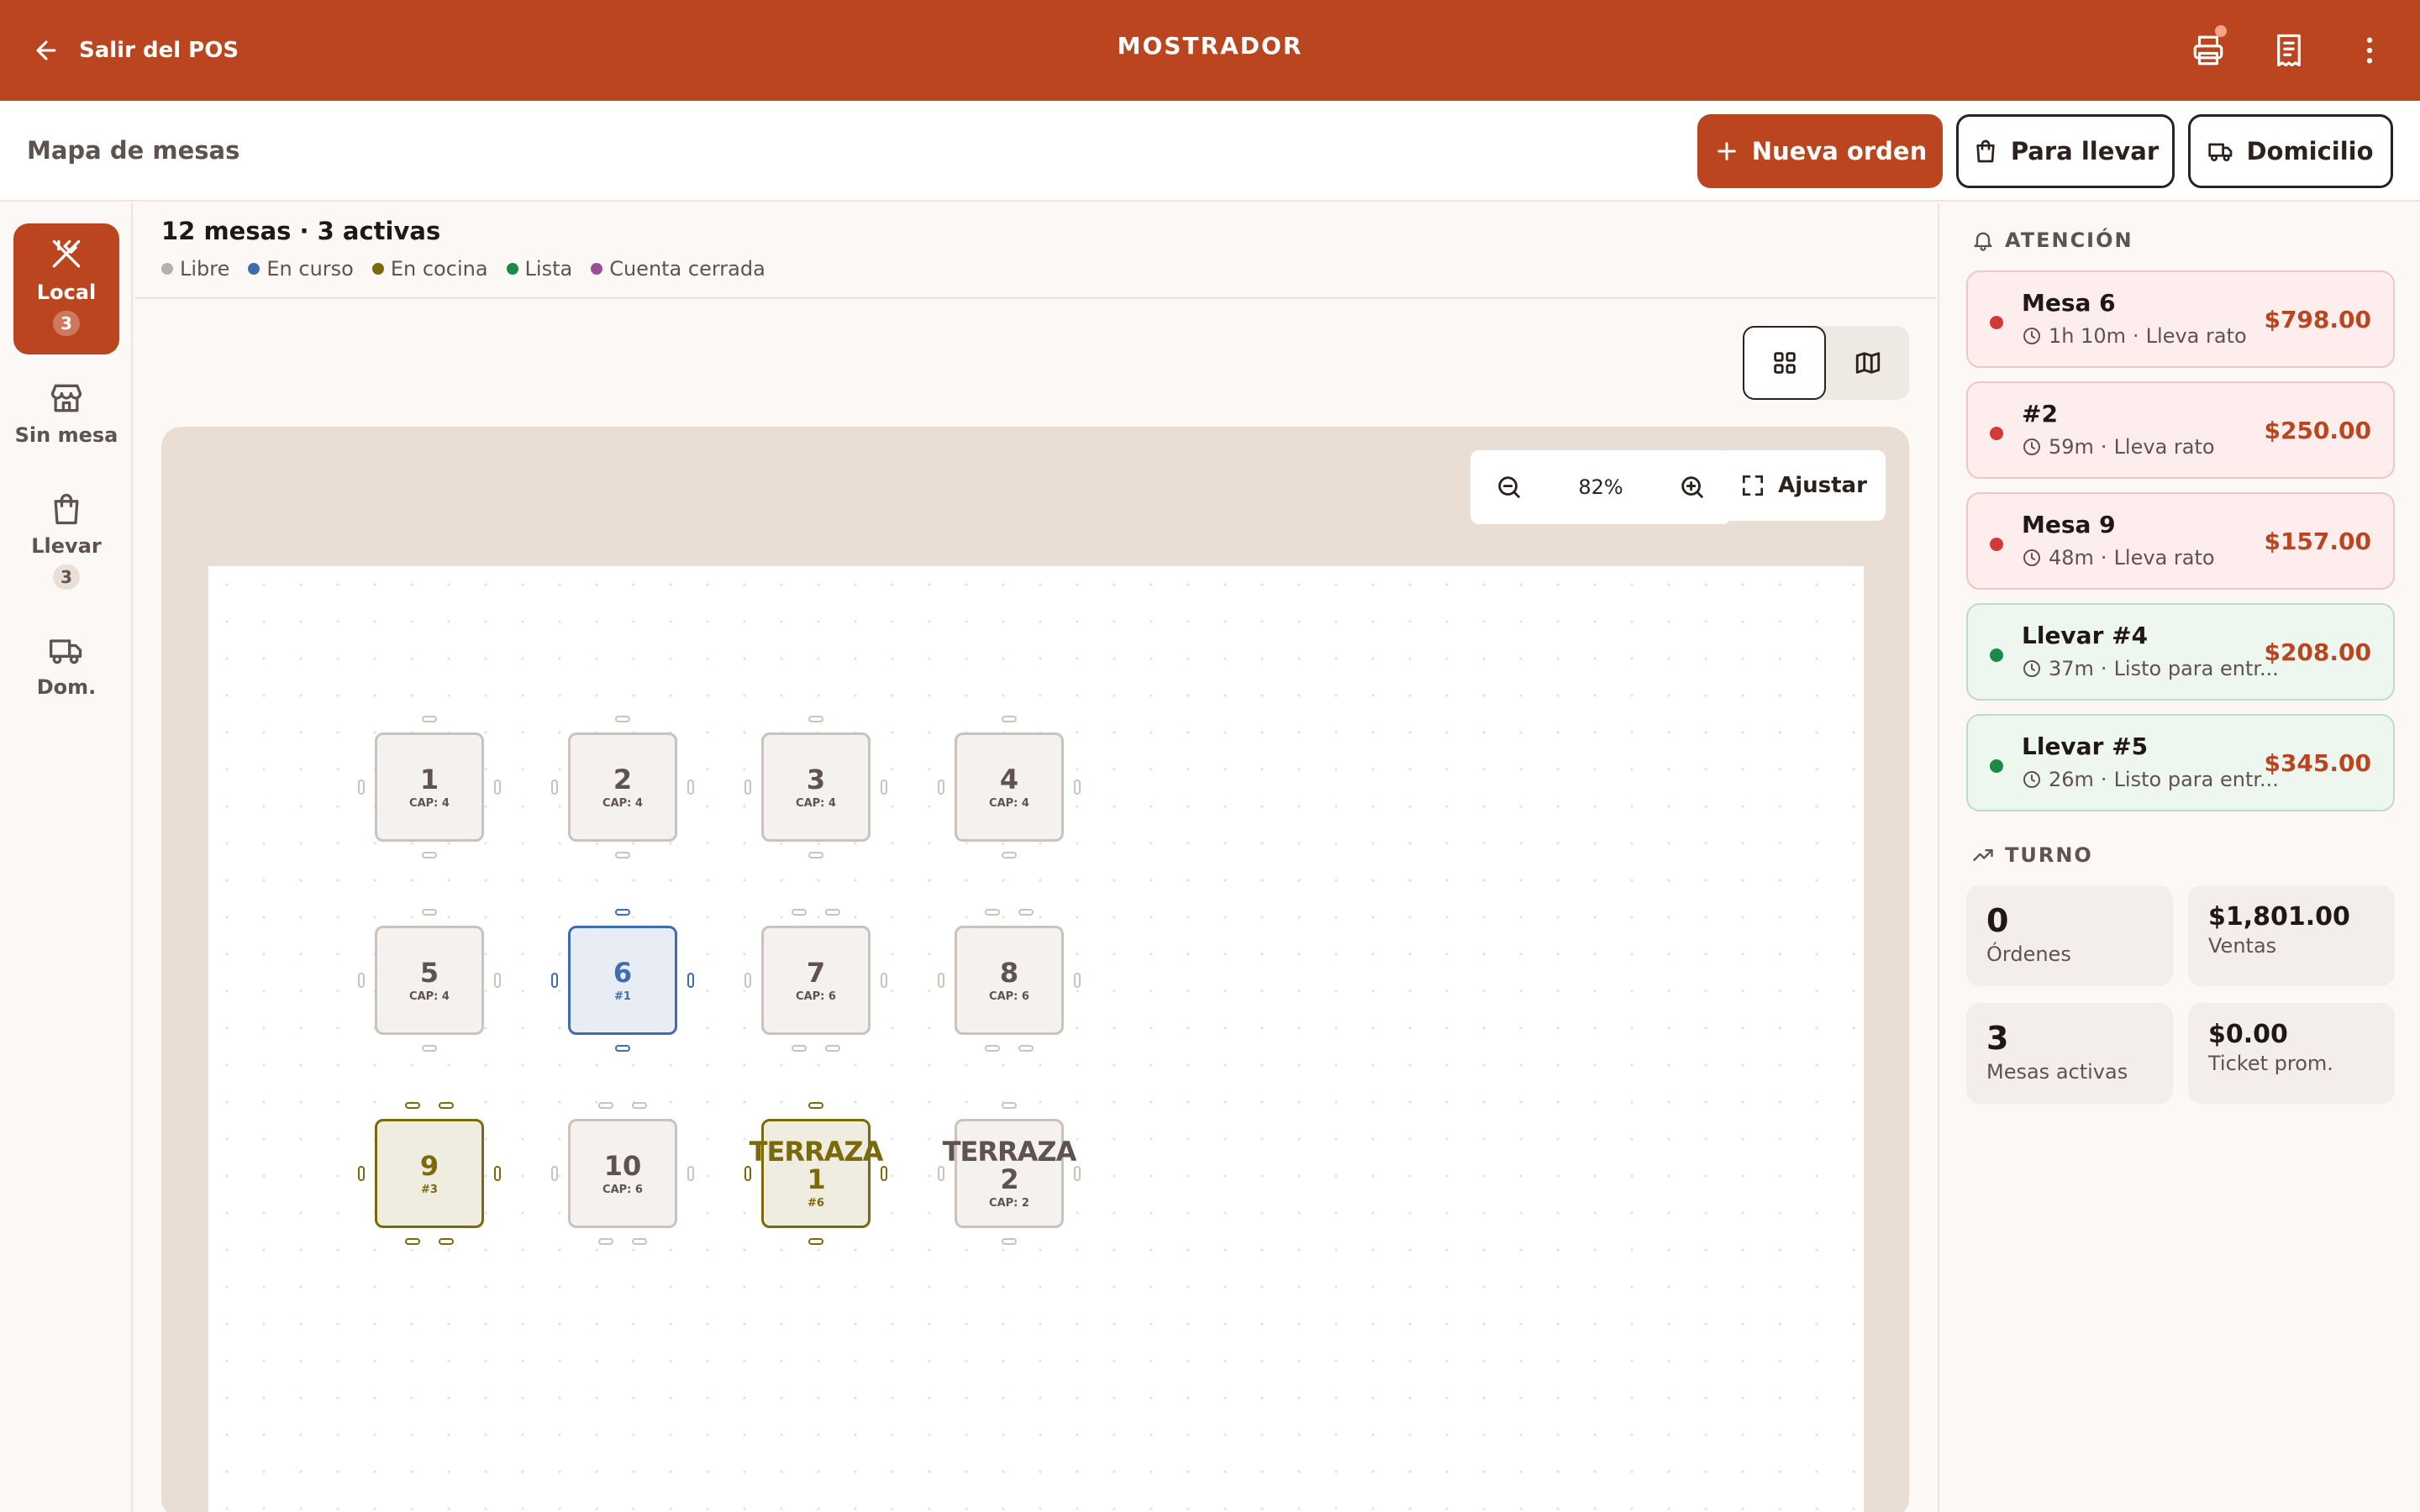  I want to click on nav-item-sin-mesa: Sin mesa, so click(66, 413).